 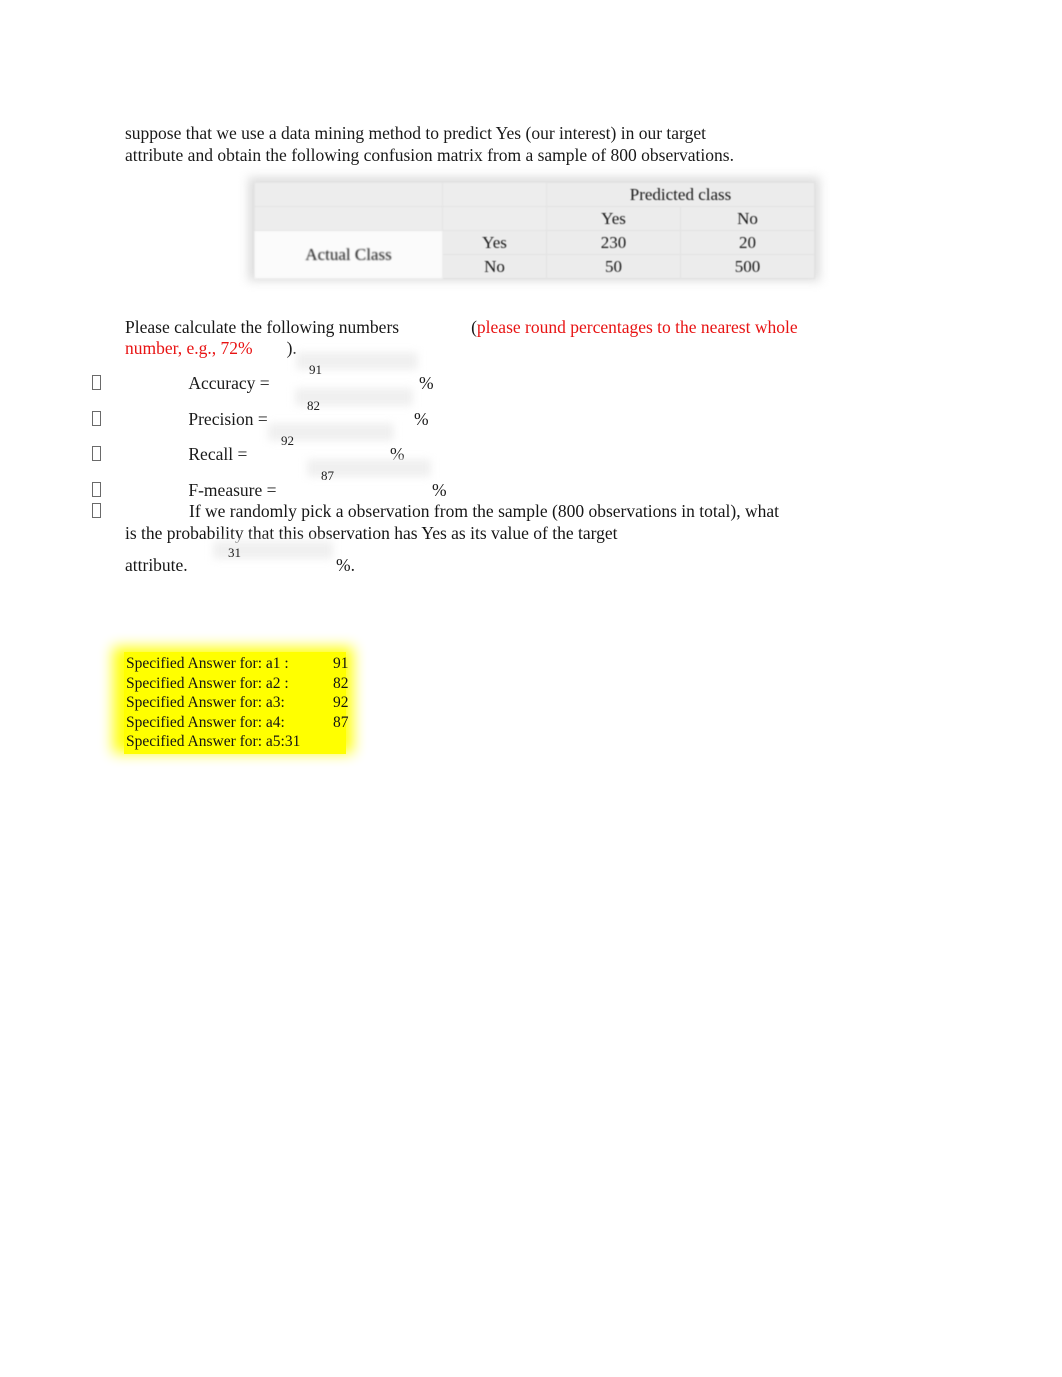 What do you see at coordinates (348, 218) in the screenshot?
I see `blank-cell` at bounding box center [348, 218].